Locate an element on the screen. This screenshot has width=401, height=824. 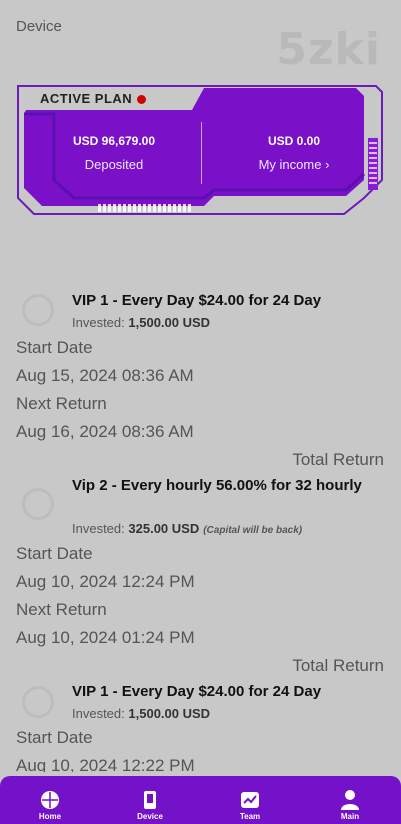
nav-device-label: Device is located at coordinates (150, 816).